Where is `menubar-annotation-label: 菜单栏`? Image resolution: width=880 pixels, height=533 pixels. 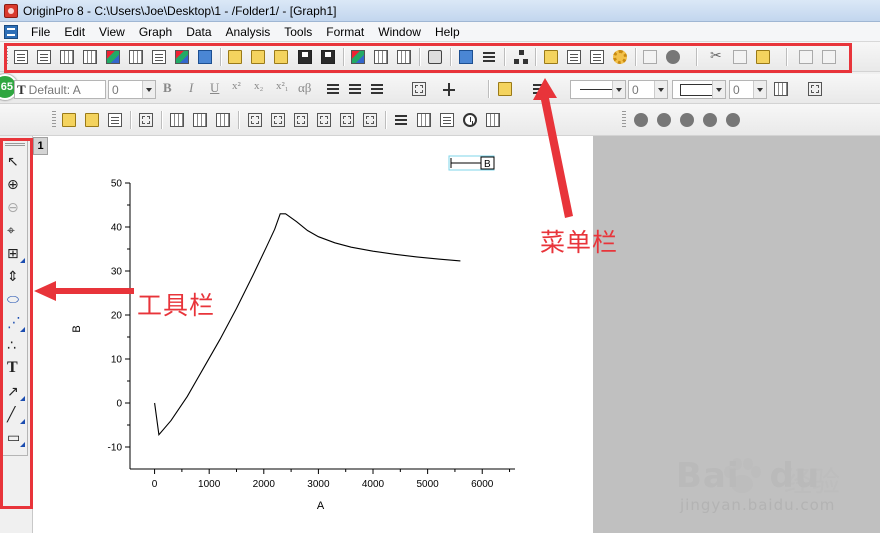 menubar-annotation-label: 菜单栏 is located at coordinates (579, 242).